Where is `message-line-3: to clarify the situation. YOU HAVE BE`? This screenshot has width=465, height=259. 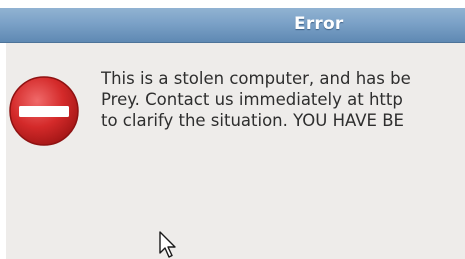
message-line-3: to clarify the situation. YOU HAVE BE is located at coordinates (252, 120).